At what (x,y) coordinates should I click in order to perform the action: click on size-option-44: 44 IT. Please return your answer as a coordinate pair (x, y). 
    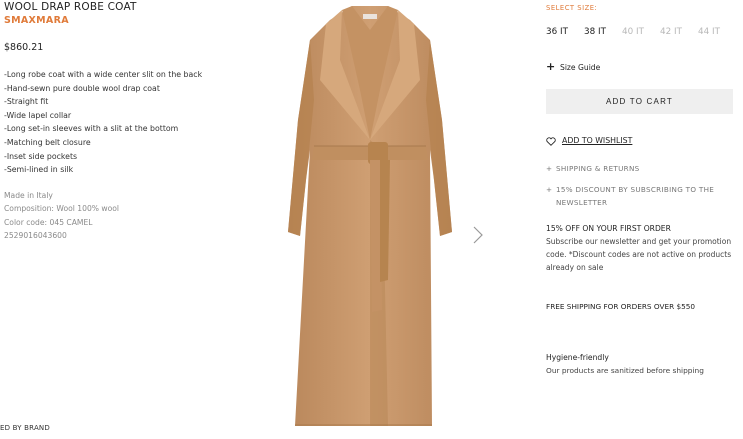
    Looking at the image, I should click on (717, 32).